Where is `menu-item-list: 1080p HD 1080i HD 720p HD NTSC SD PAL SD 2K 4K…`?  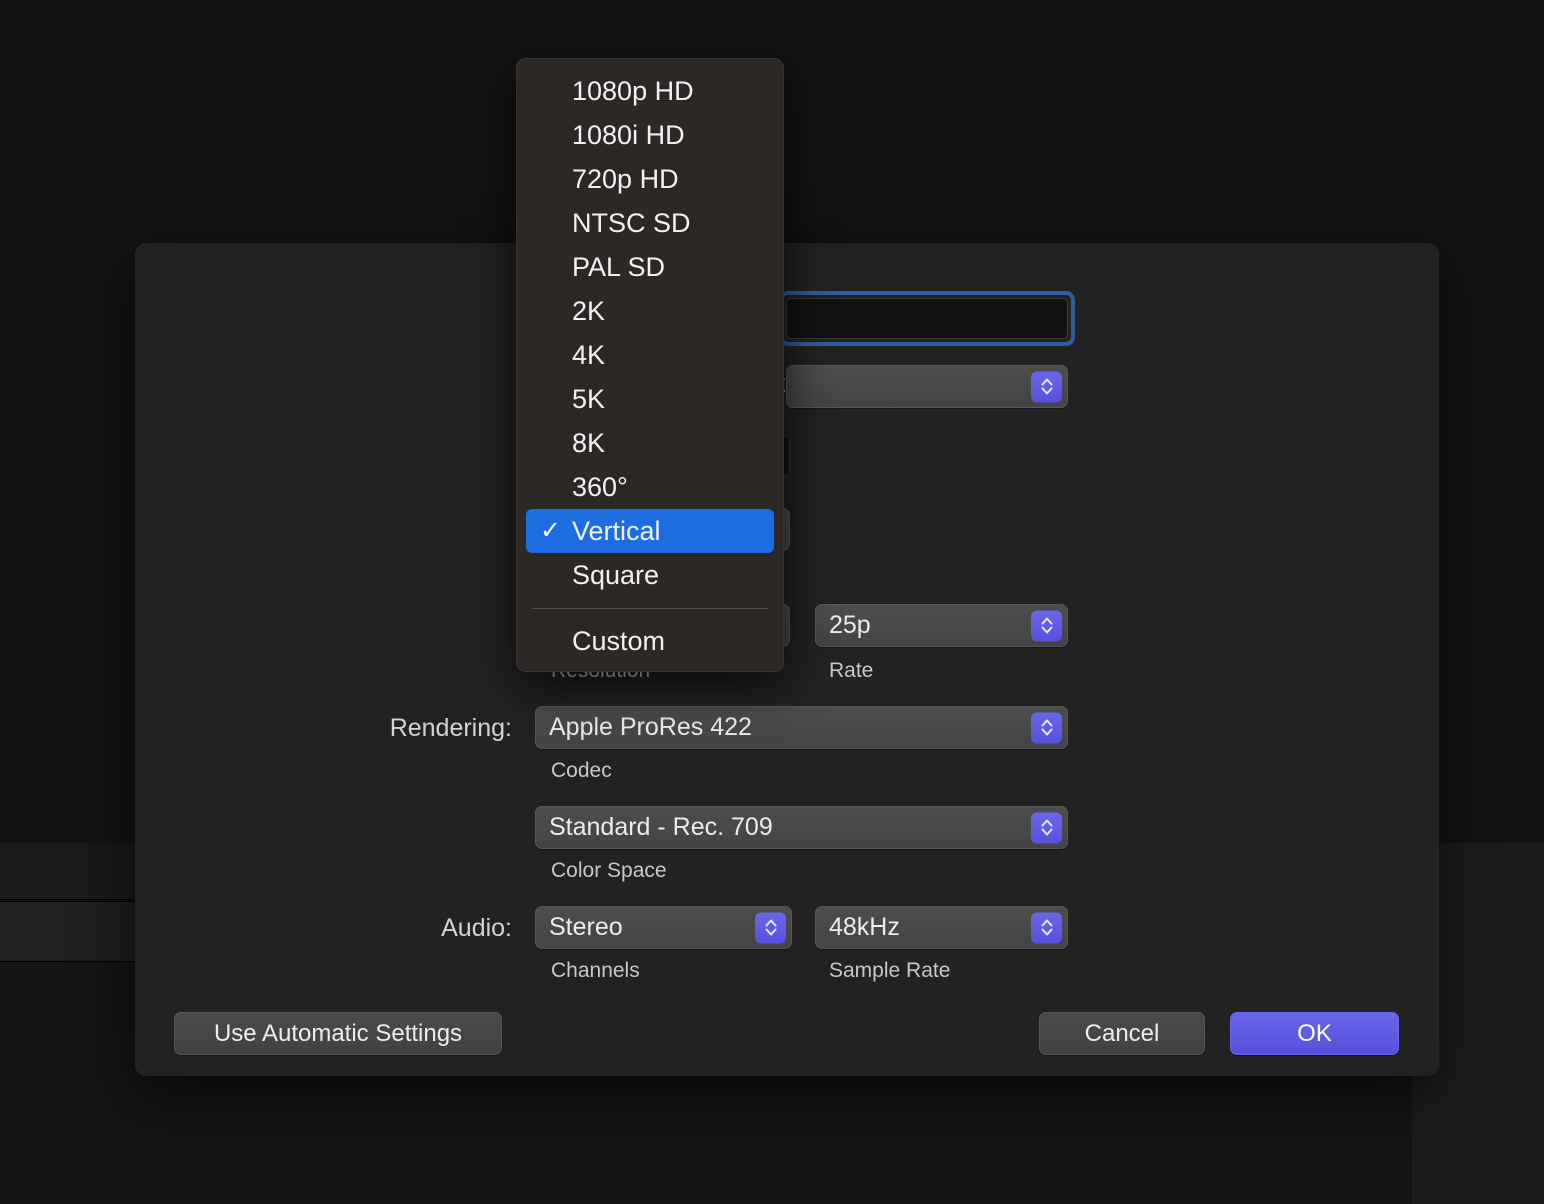
menu-item-list: 1080p HD 1080i HD 720p HD NTSC SD PAL SD 2K 4K… is located at coordinates (650, 366).